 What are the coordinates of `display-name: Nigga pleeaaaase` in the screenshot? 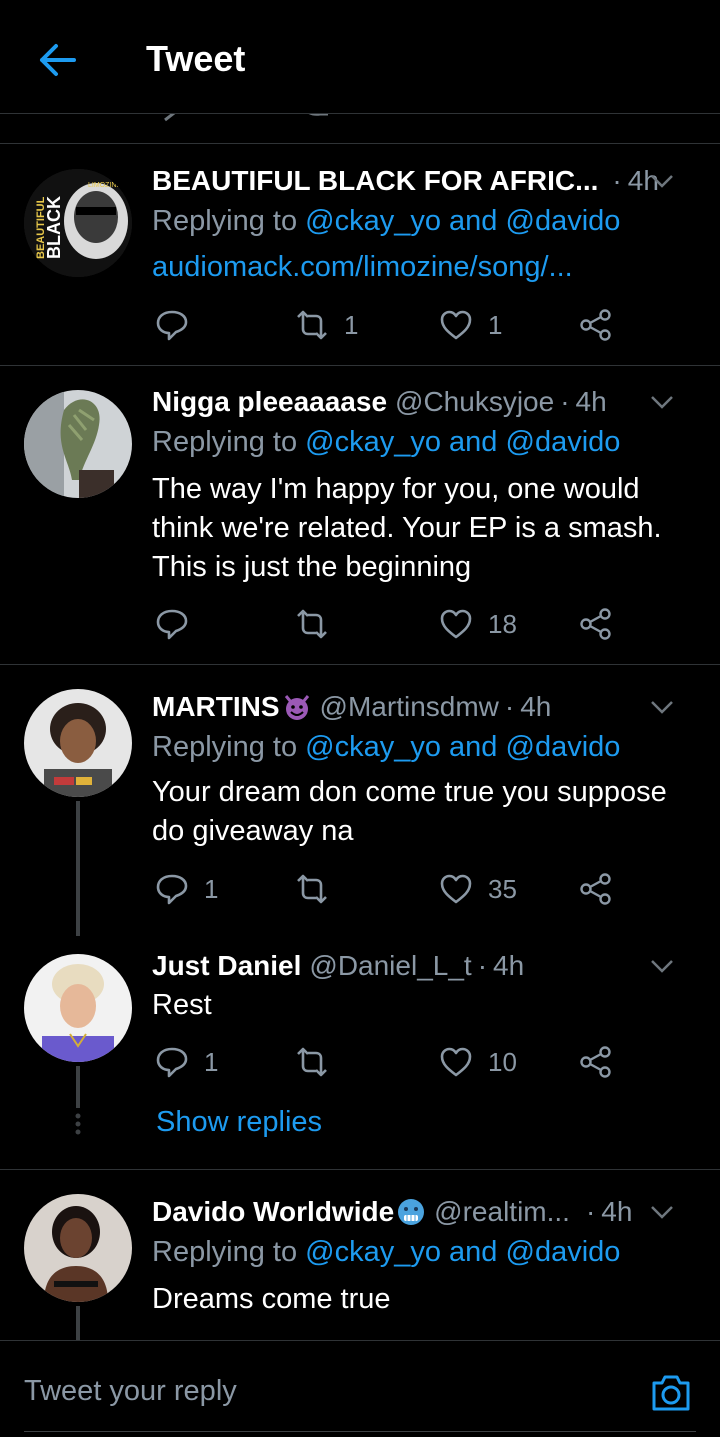 It's located at (269, 402).